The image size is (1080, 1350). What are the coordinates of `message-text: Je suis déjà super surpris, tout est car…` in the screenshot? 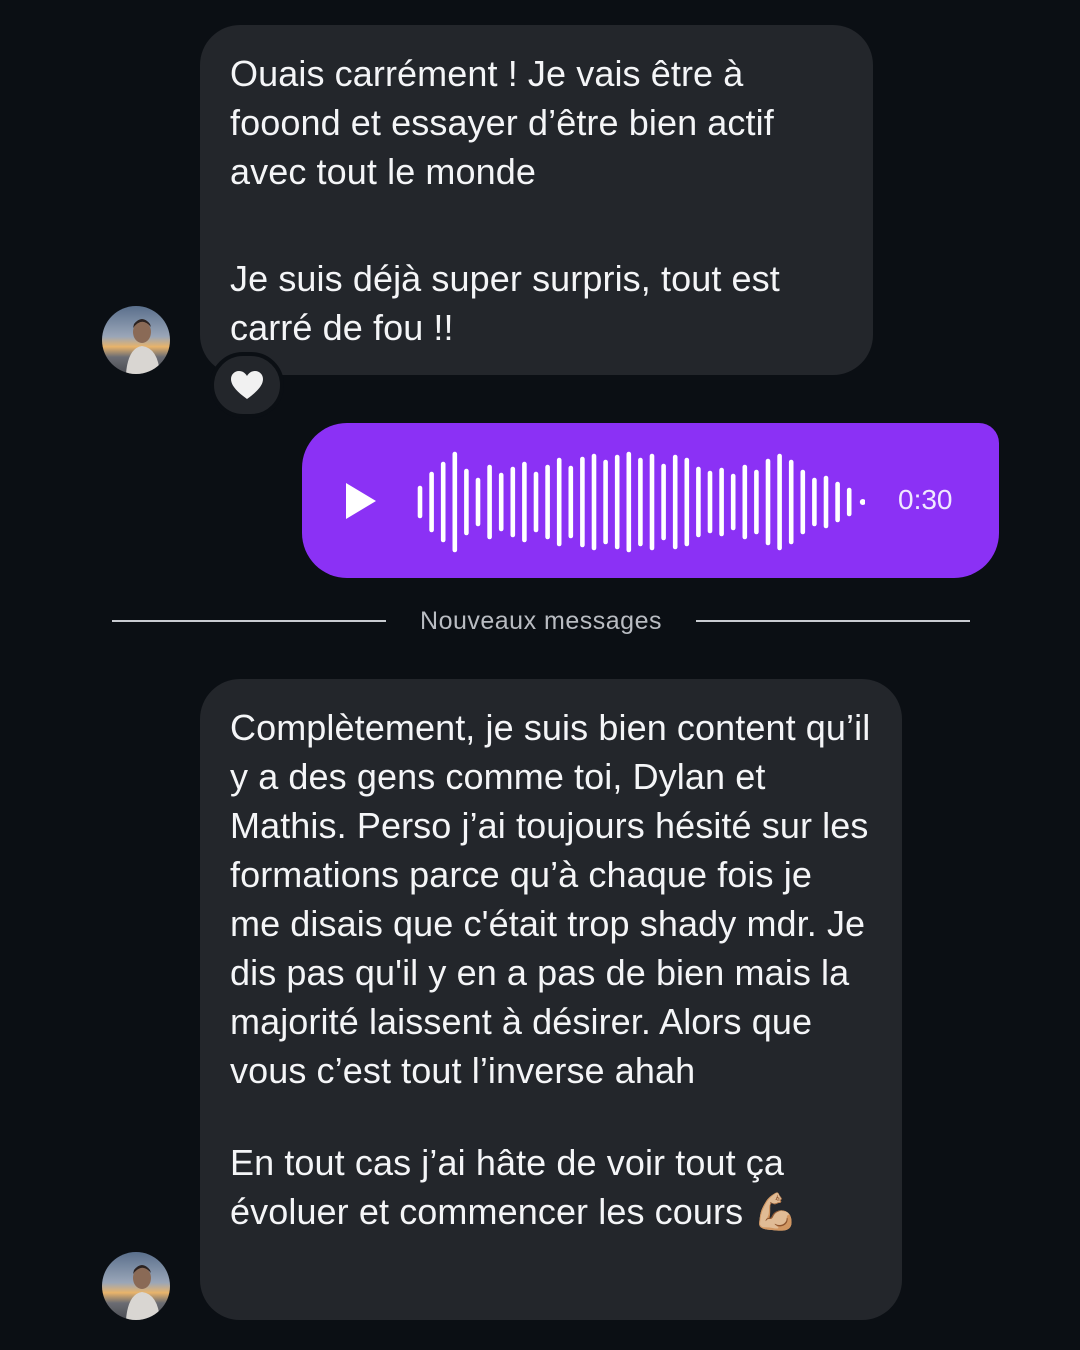 It's located at (510, 303).